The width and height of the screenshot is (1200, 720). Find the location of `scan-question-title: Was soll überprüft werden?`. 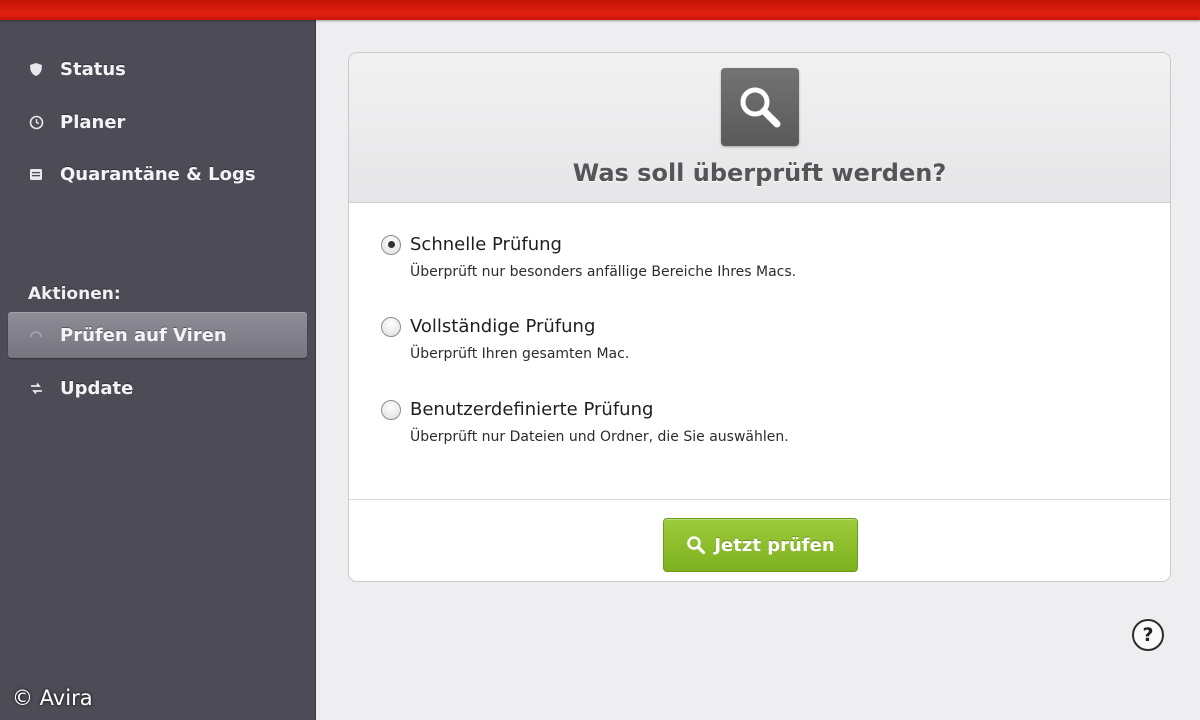

scan-question-title: Was soll überprüft werden? is located at coordinates (759, 173).